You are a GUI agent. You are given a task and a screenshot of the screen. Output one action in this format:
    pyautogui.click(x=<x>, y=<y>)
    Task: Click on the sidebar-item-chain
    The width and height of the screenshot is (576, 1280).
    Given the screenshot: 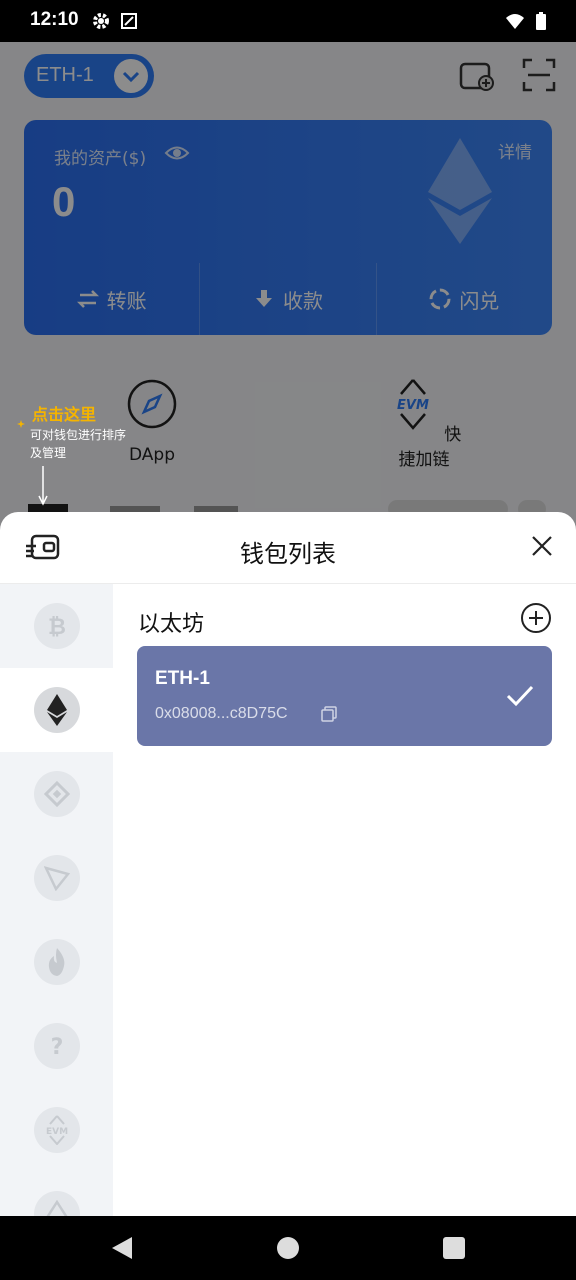 What is the action you would take?
    pyautogui.click(x=56, y=1194)
    